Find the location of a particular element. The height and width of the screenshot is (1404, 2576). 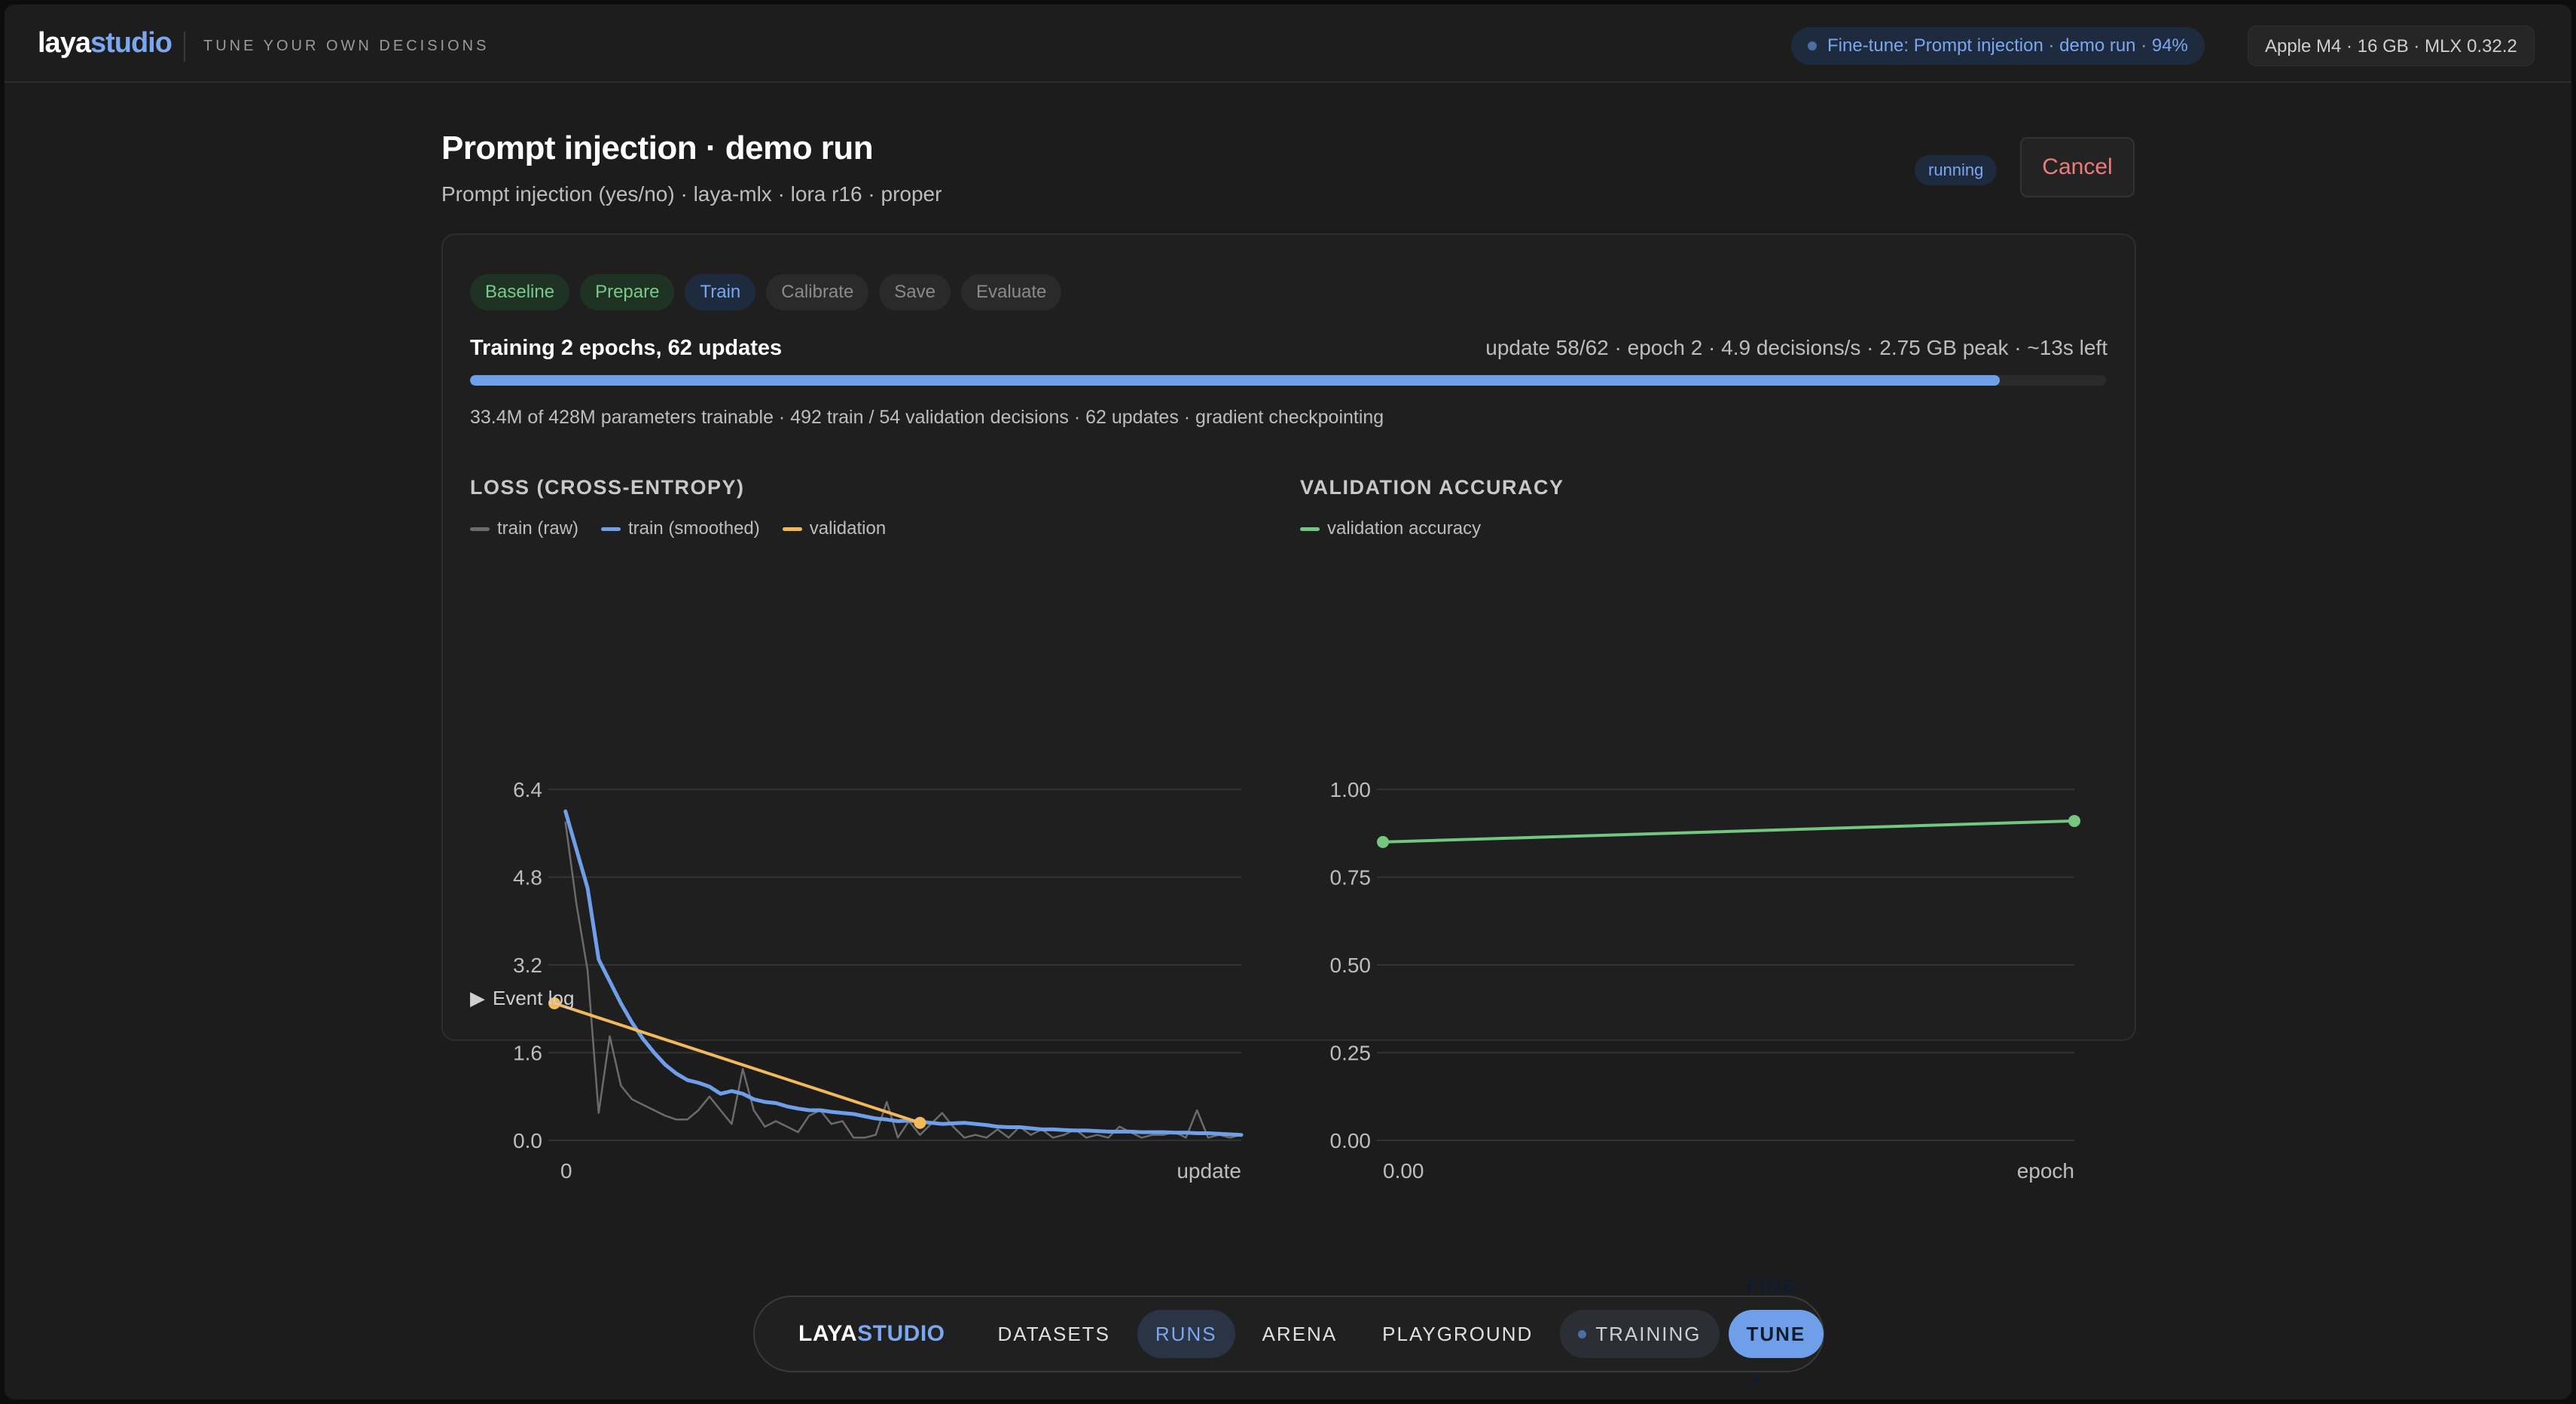

nav-training-label: TRAINING is located at coordinates (1649, 1334).